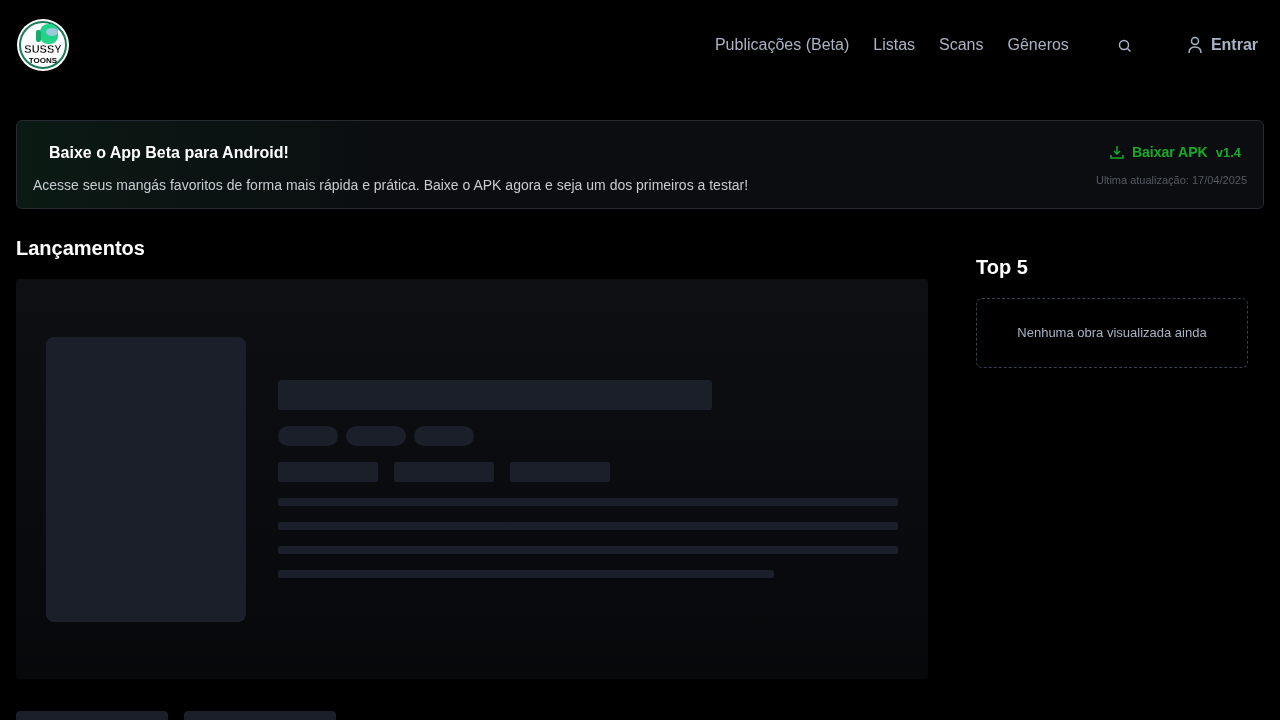 The height and width of the screenshot is (720, 1280). I want to click on section-title: Lançamentos, so click(81, 248).